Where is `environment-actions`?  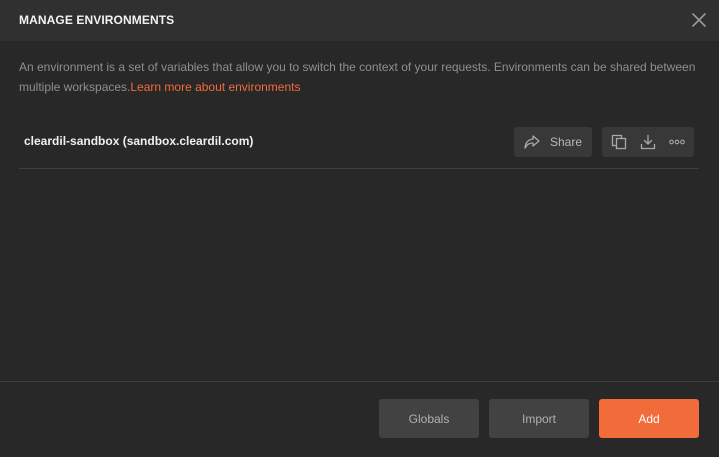 environment-actions is located at coordinates (648, 142).